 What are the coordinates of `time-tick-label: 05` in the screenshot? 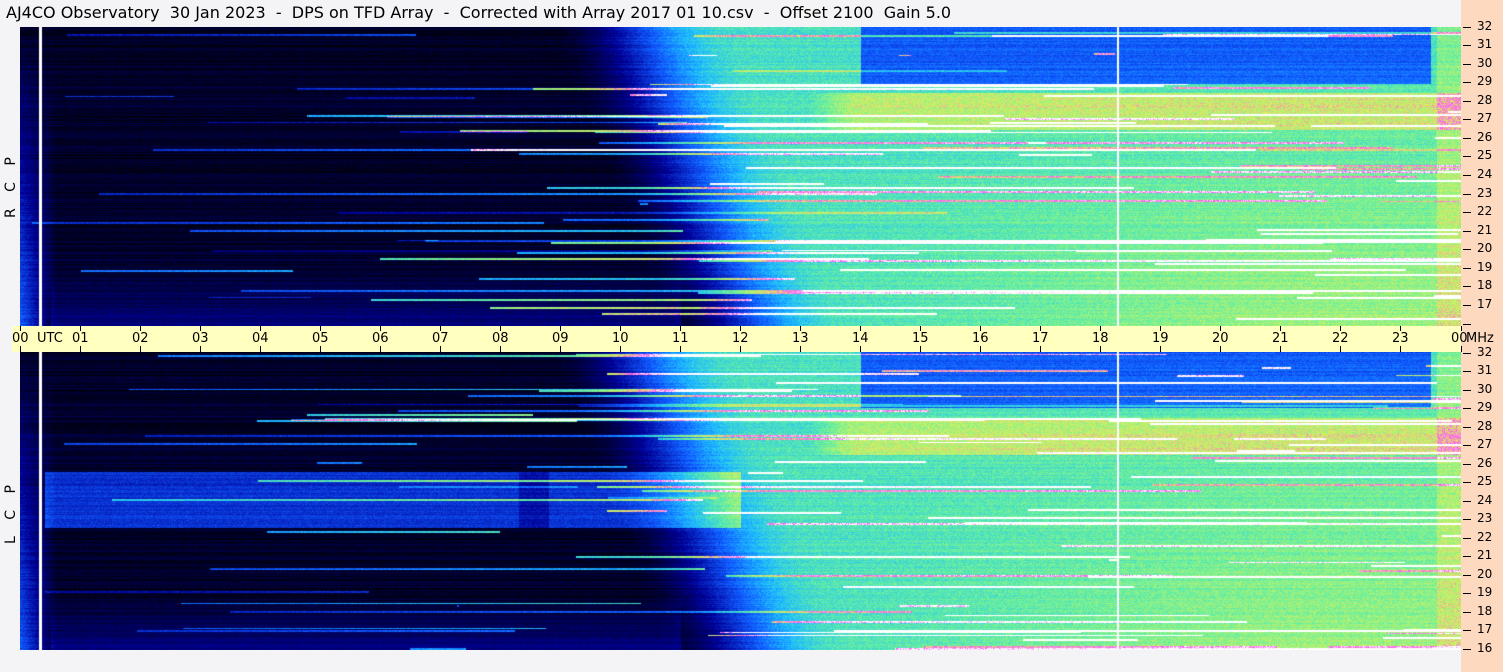 It's located at (320, 338).